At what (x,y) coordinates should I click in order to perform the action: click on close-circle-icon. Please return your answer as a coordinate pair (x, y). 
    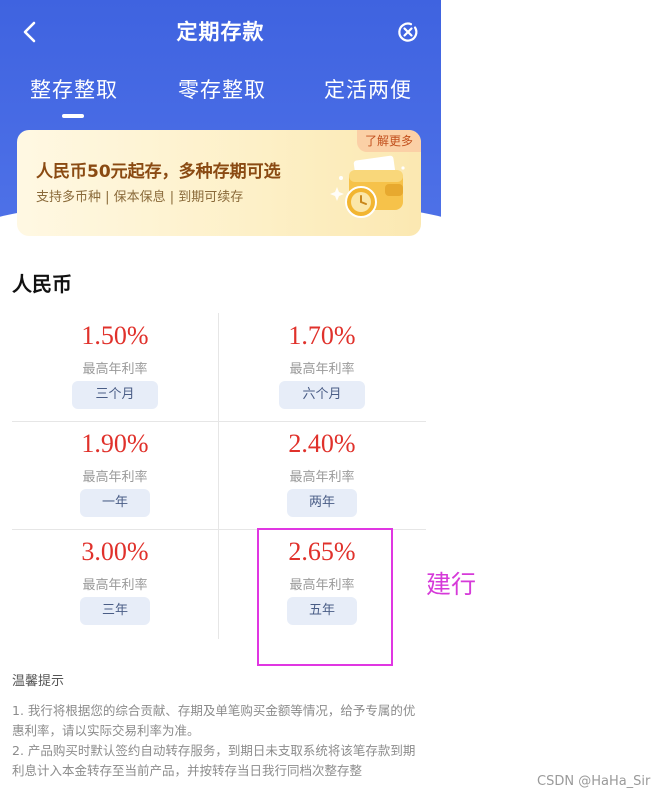
    Looking at the image, I should click on (408, 32).